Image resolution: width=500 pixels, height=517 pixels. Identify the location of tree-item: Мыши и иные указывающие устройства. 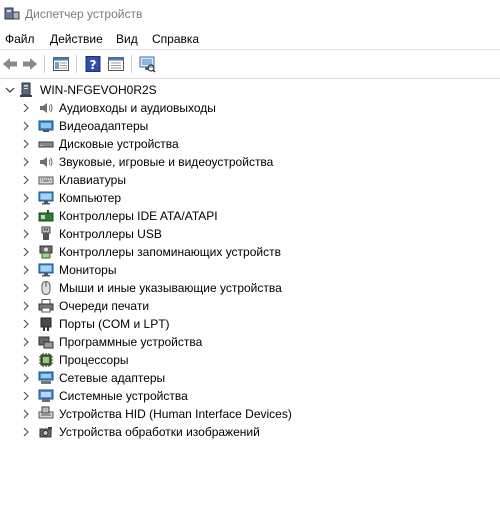
(250, 288).